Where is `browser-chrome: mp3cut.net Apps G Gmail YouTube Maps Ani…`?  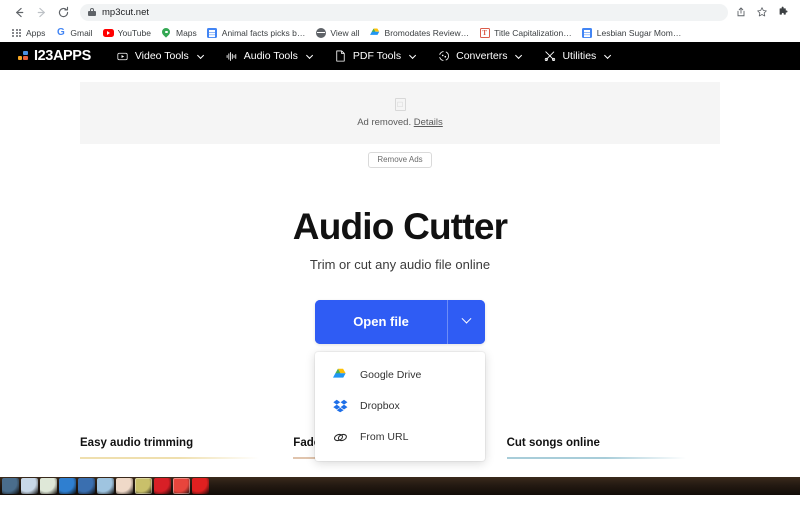 browser-chrome: mp3cut.net Apps G Gmail YouTube Maps Ani… is located at coordinates (400, 21).